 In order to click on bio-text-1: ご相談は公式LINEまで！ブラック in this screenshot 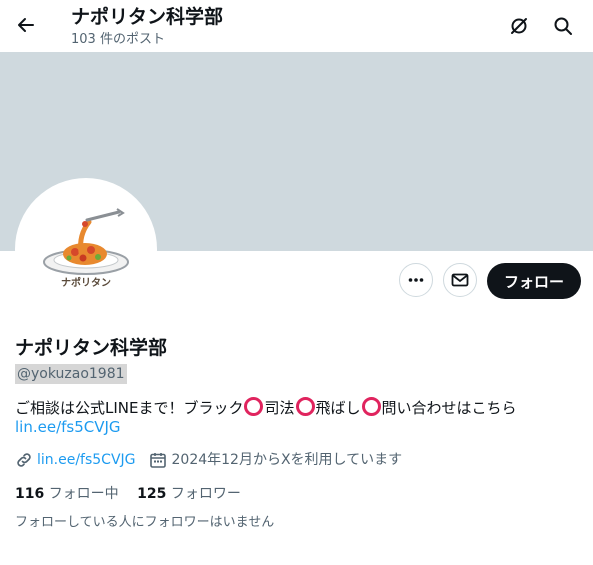, I will do `click(129, 408)`.